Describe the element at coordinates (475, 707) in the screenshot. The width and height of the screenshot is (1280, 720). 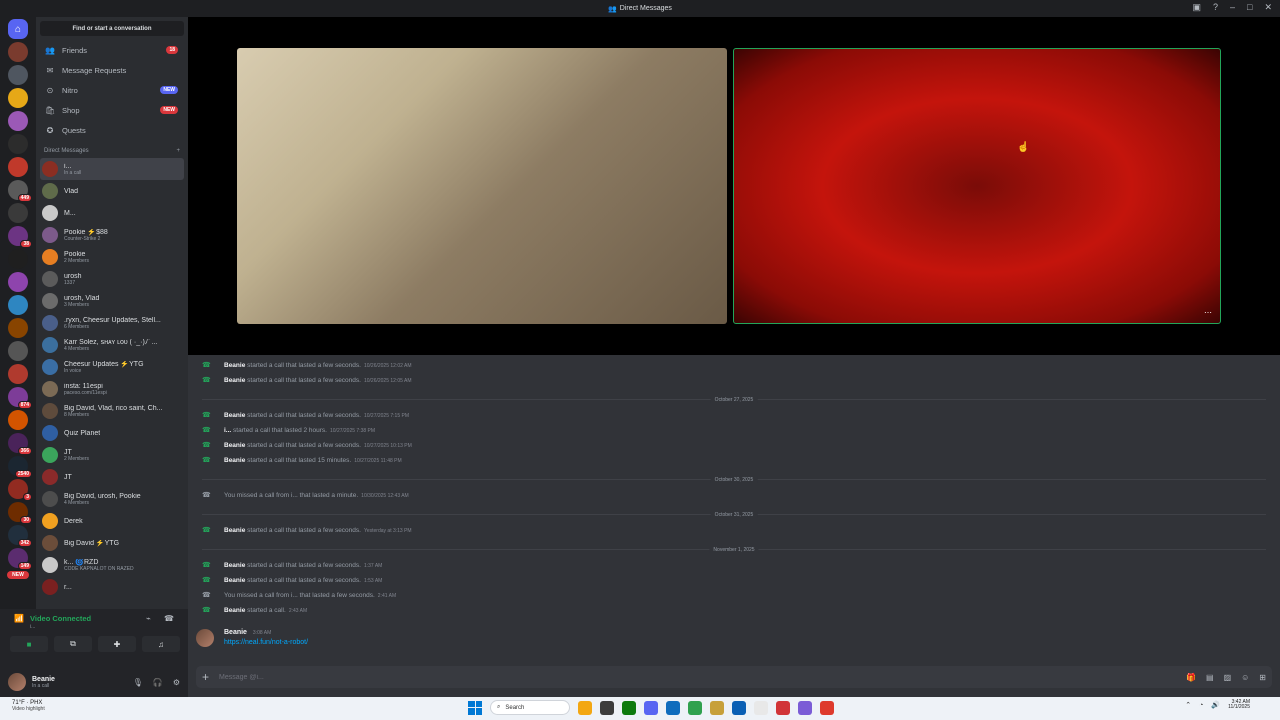
I see `start-button` at that location.